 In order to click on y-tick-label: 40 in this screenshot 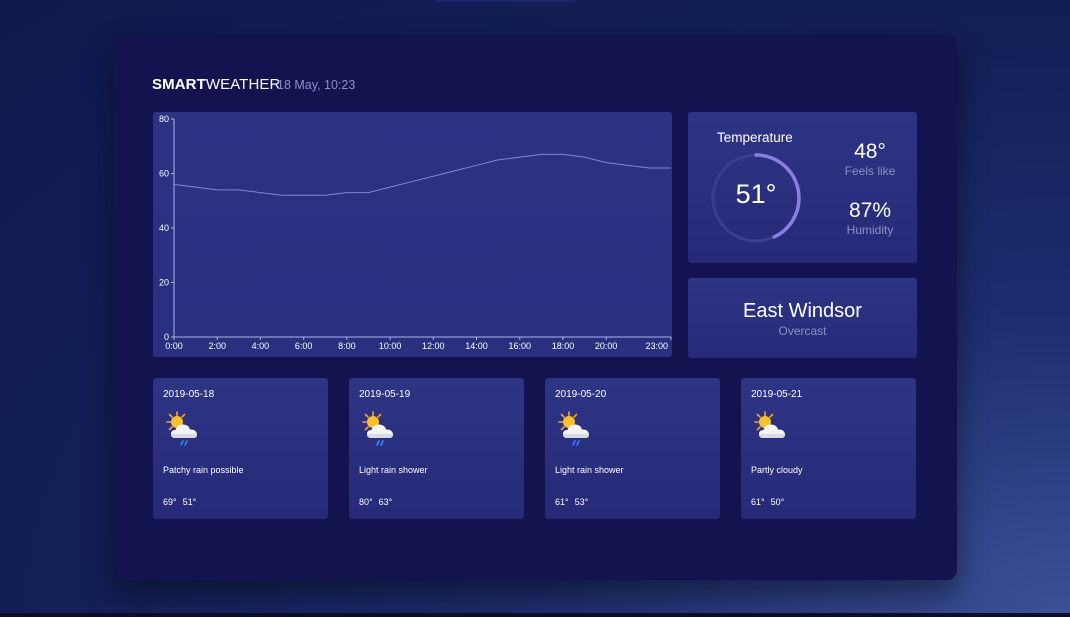, I will do `click(164, 228)`.